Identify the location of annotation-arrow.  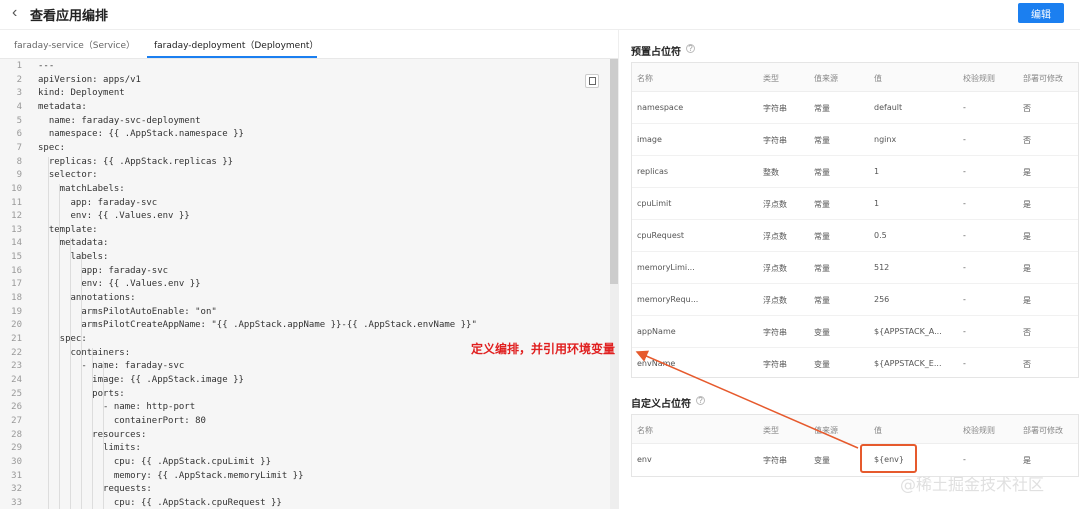
(747, 399).